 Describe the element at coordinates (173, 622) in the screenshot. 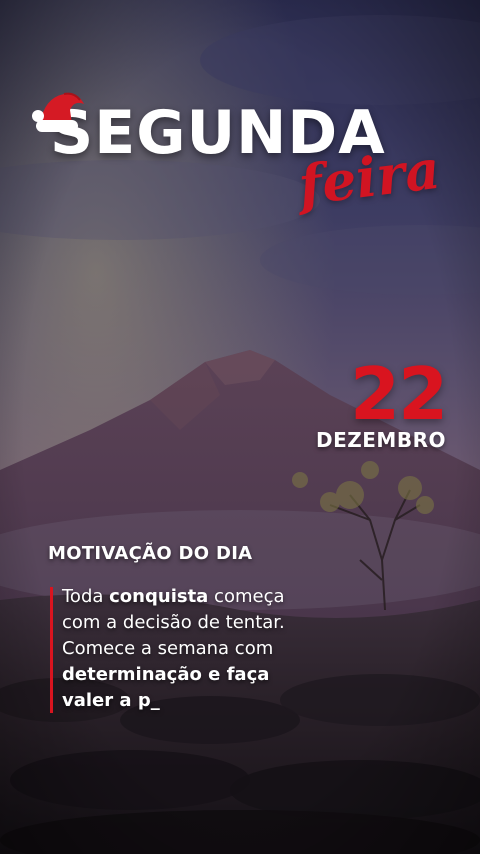

I see `quote-line-2: com a decisão de tentar.` at that location.